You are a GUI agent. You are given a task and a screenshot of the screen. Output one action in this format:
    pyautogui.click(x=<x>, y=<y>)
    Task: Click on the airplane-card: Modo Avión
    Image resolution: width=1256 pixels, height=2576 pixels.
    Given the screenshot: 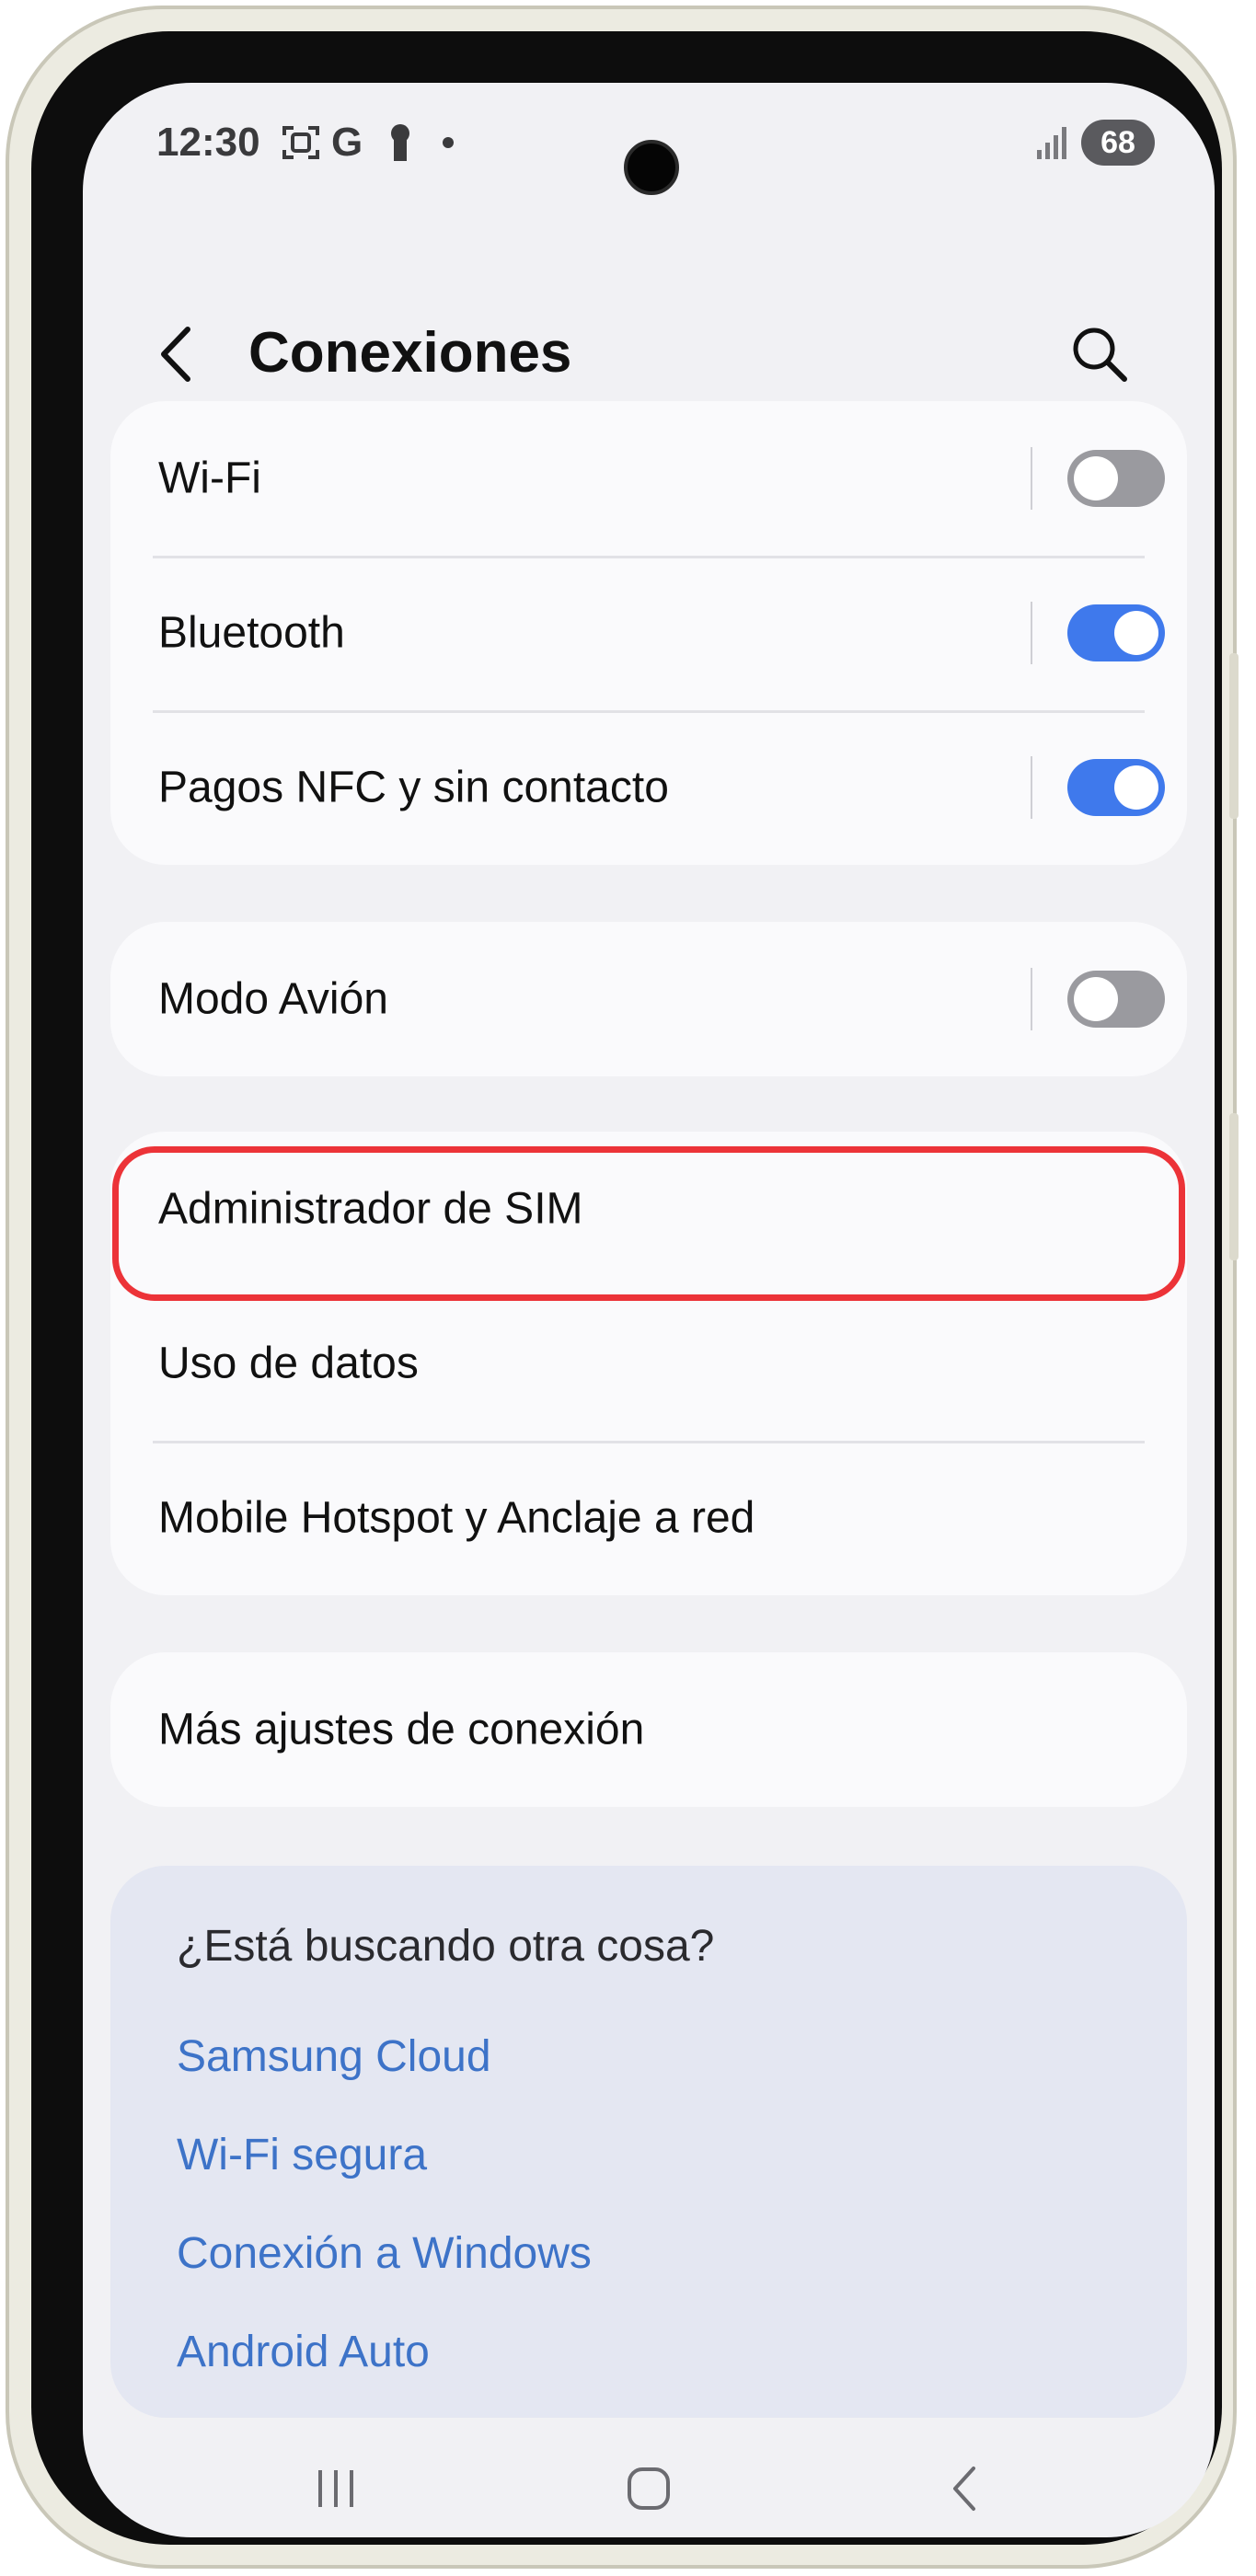 What is the action you would take?
    pyautogui.click(x=648, y=999)
    